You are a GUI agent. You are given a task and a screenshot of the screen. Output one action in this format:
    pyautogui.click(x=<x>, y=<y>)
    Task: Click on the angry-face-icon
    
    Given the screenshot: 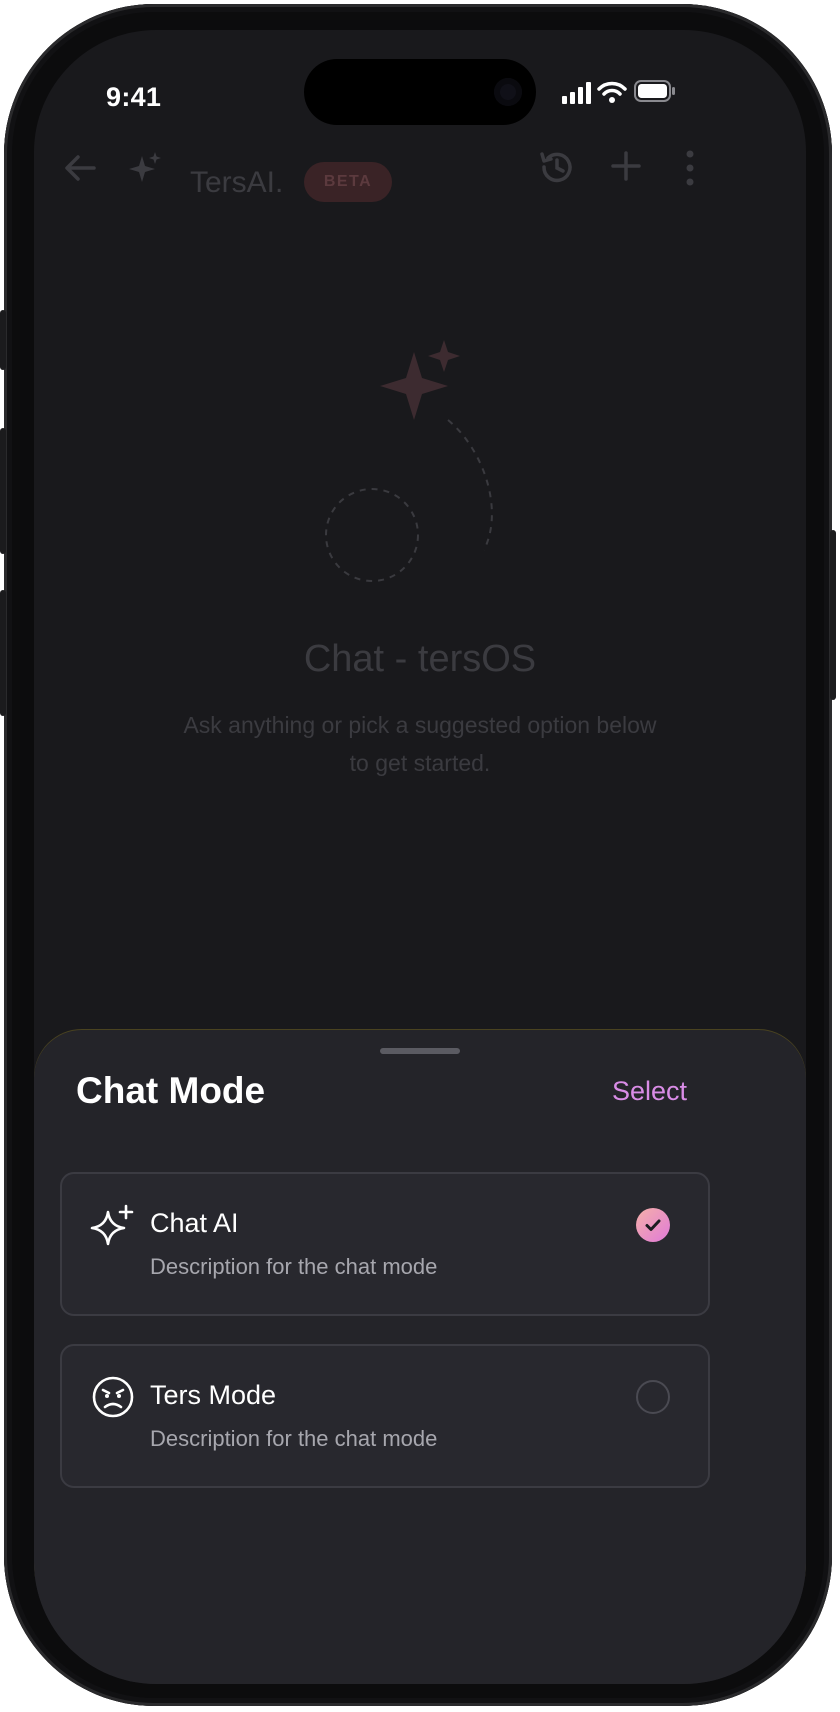 What is the action you would take?
    pyautogui.click(x=113, y=1397)
    